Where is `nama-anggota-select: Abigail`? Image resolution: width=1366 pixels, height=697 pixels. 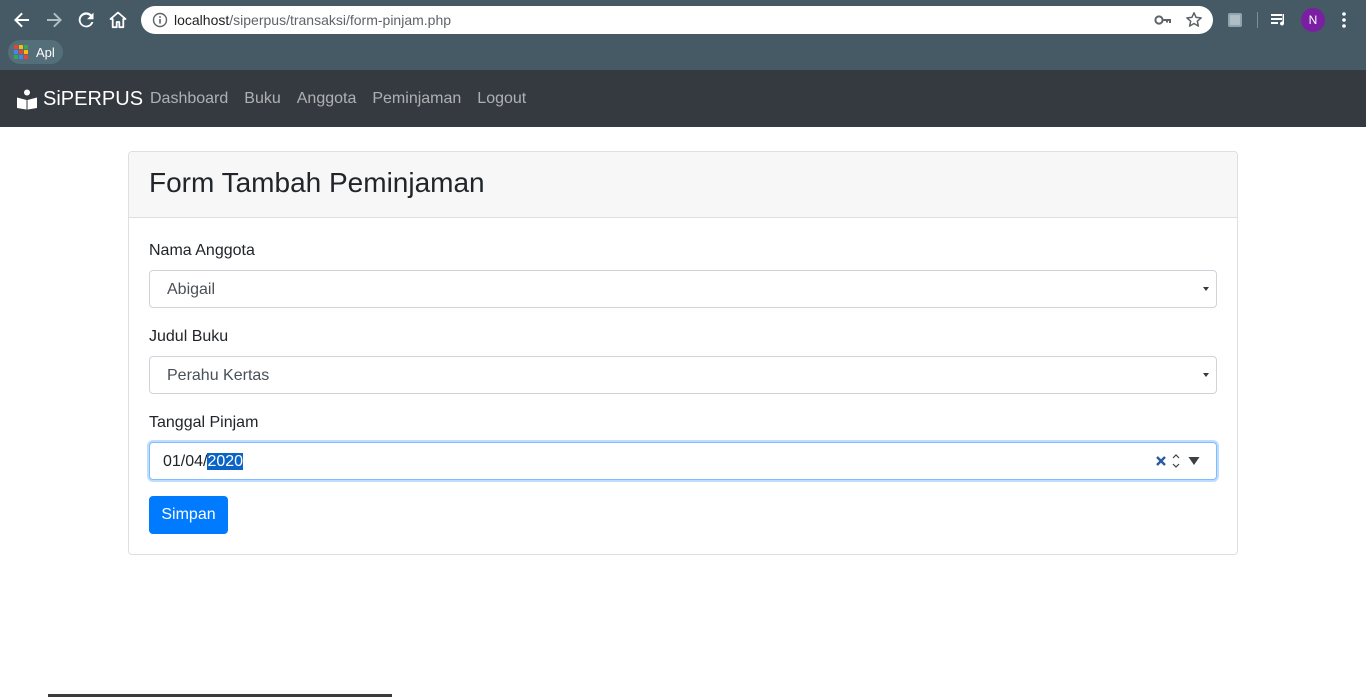 nama-anggota-select: Abigail is located at coordinates (683, 289).